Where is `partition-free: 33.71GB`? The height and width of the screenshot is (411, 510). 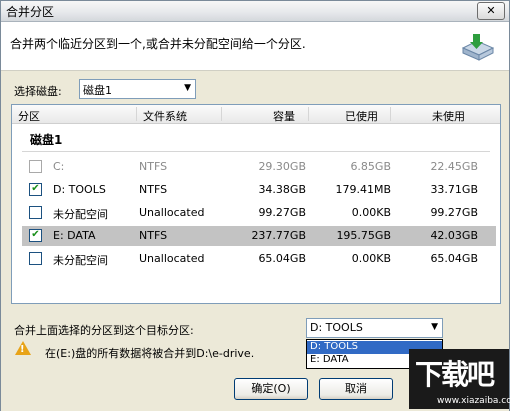
partition-free: 33.71GB is located at coordinates (454, 189).